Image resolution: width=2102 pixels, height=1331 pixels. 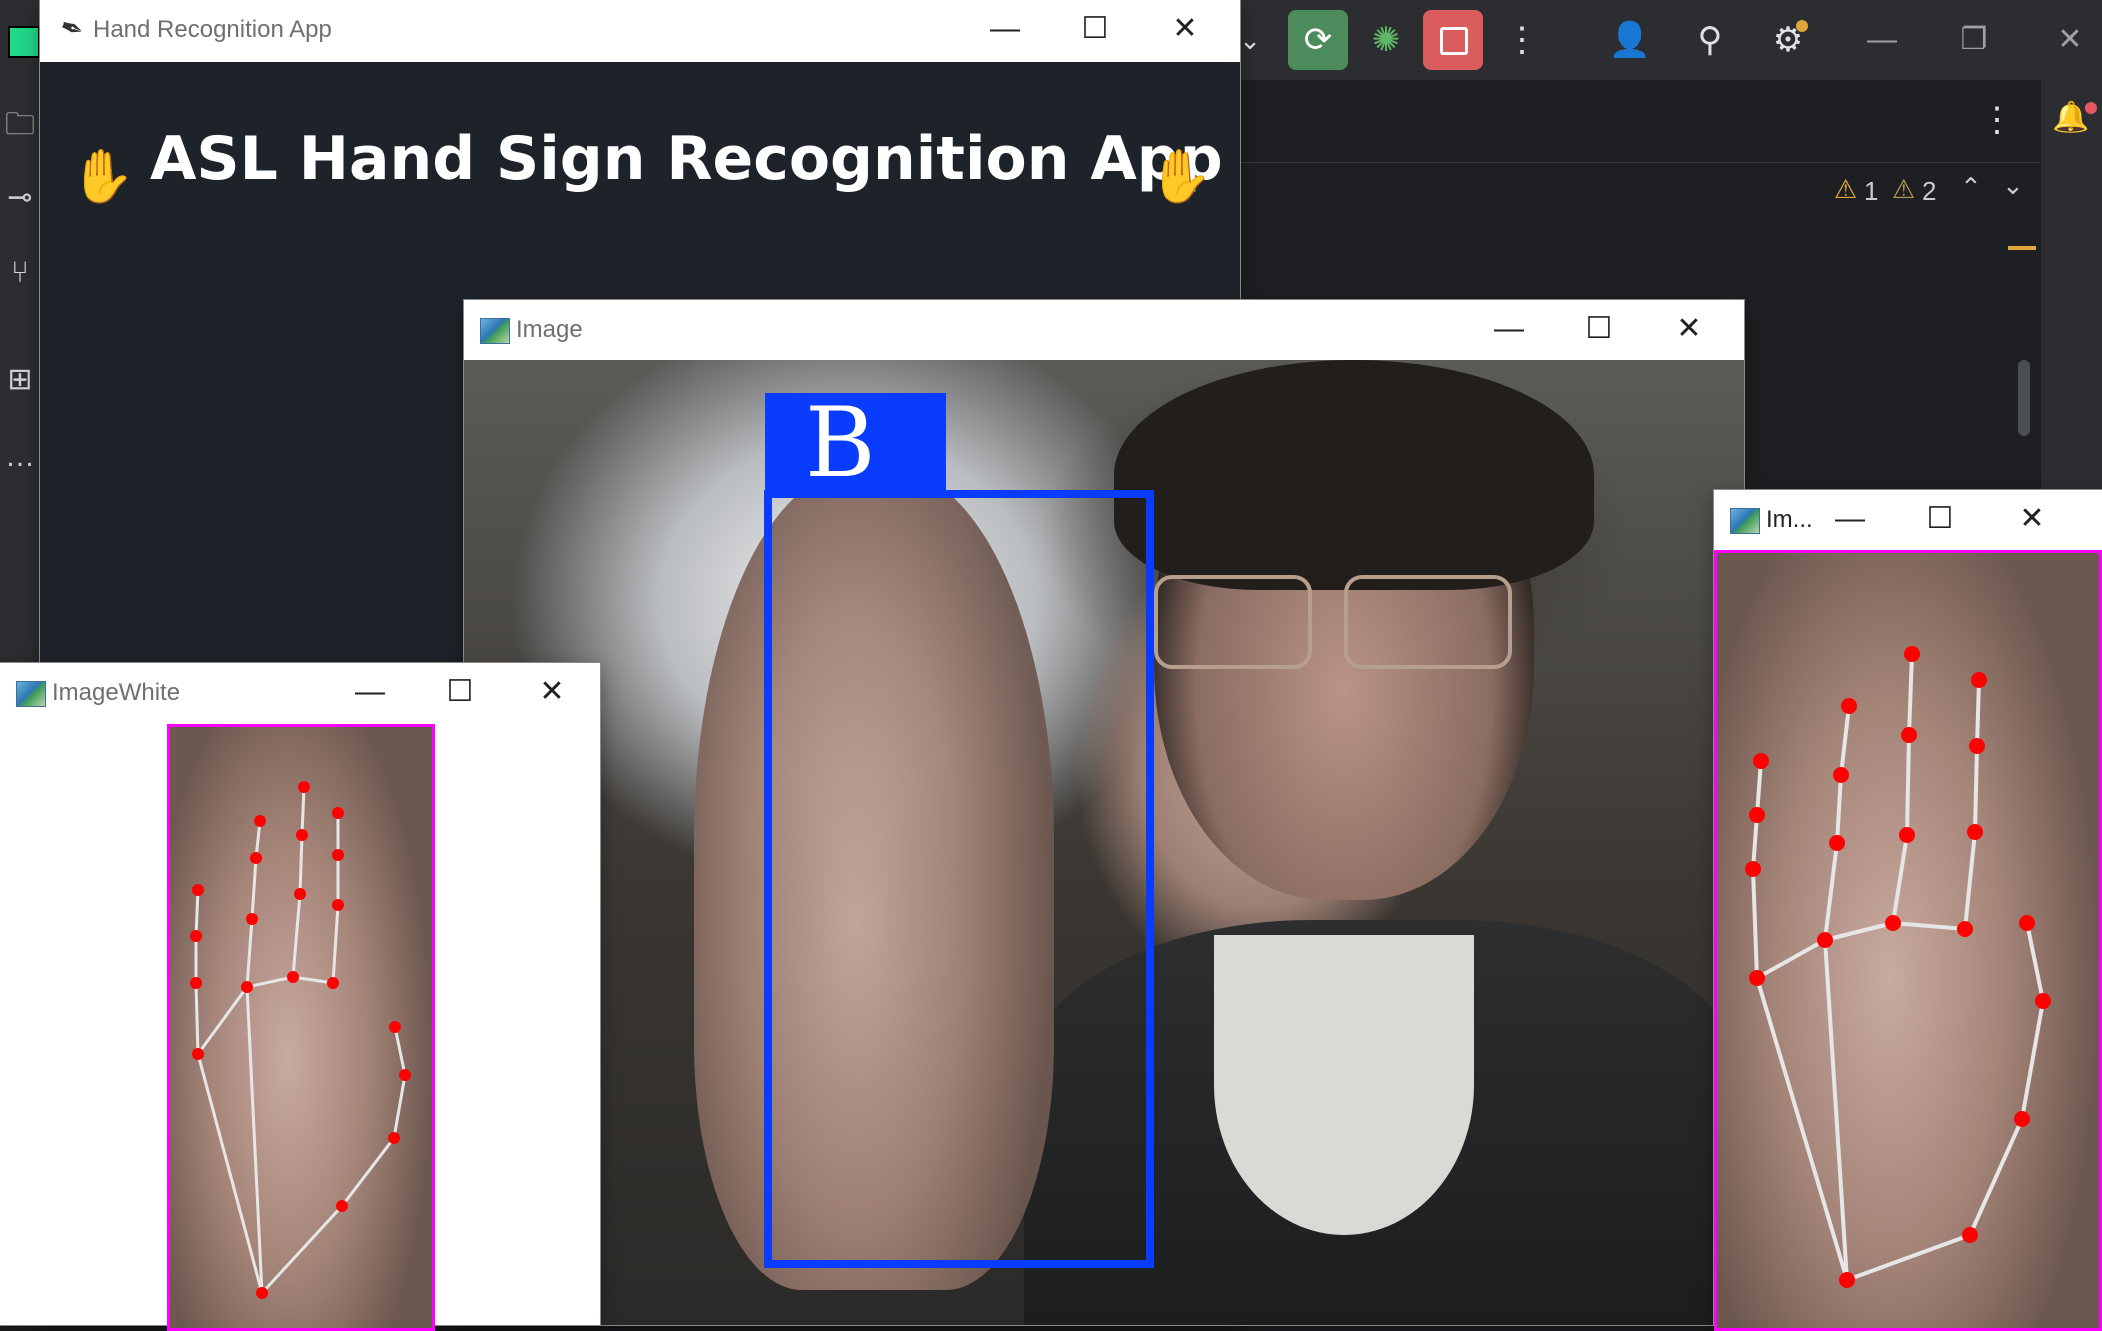 What do you see at coordinates (552, 692) in the screenshot?
I see `imagewhite-close-icon: ✕` at bounding box center [552, 692].